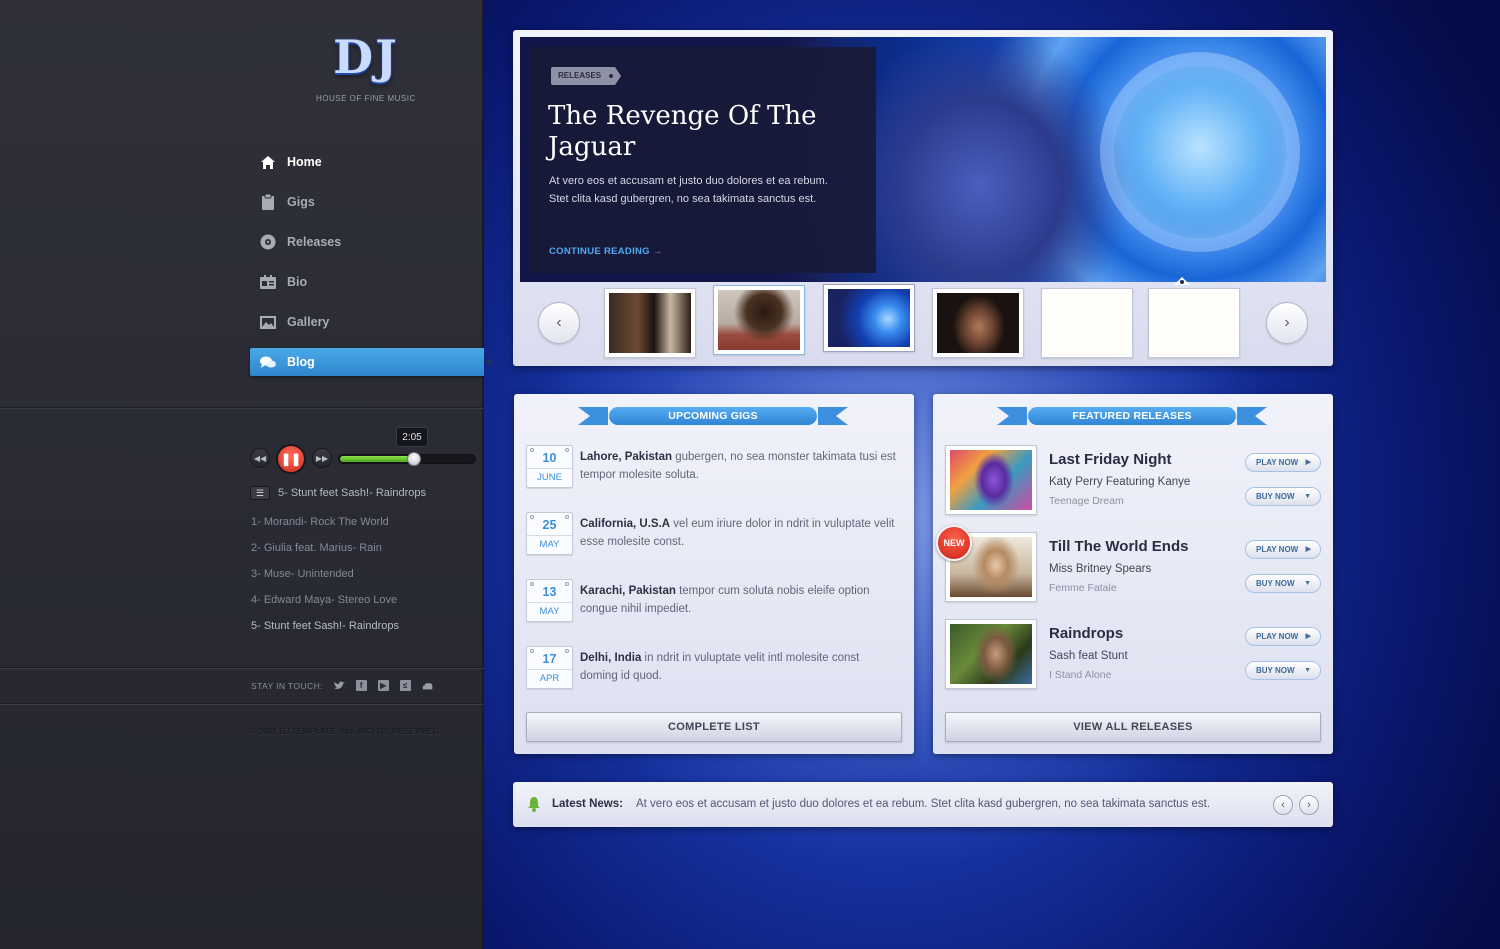 The height and width of the screenshot is (949, 1500). I want to click on nav-item-releases: Releases, so click(367, 242).